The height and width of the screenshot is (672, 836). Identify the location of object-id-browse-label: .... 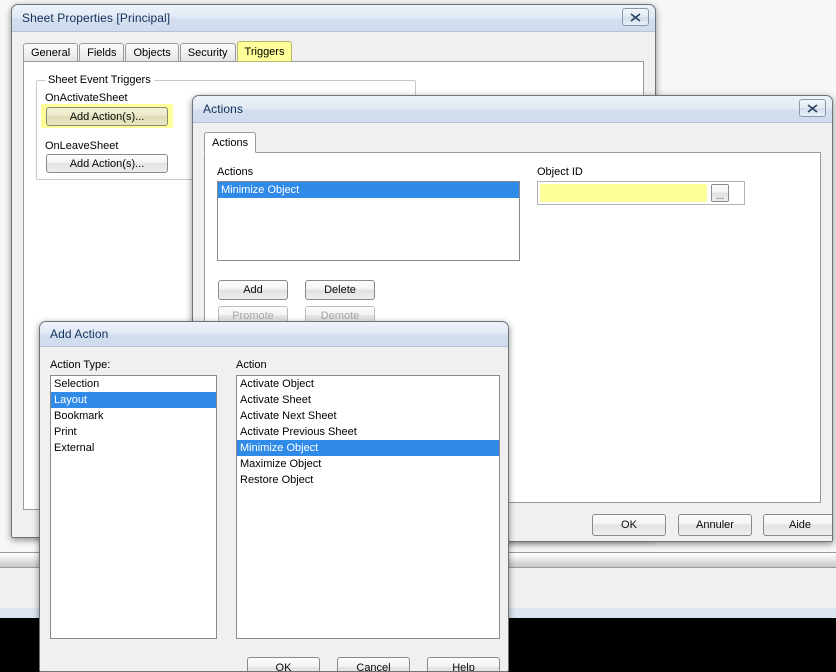
(720, 196).